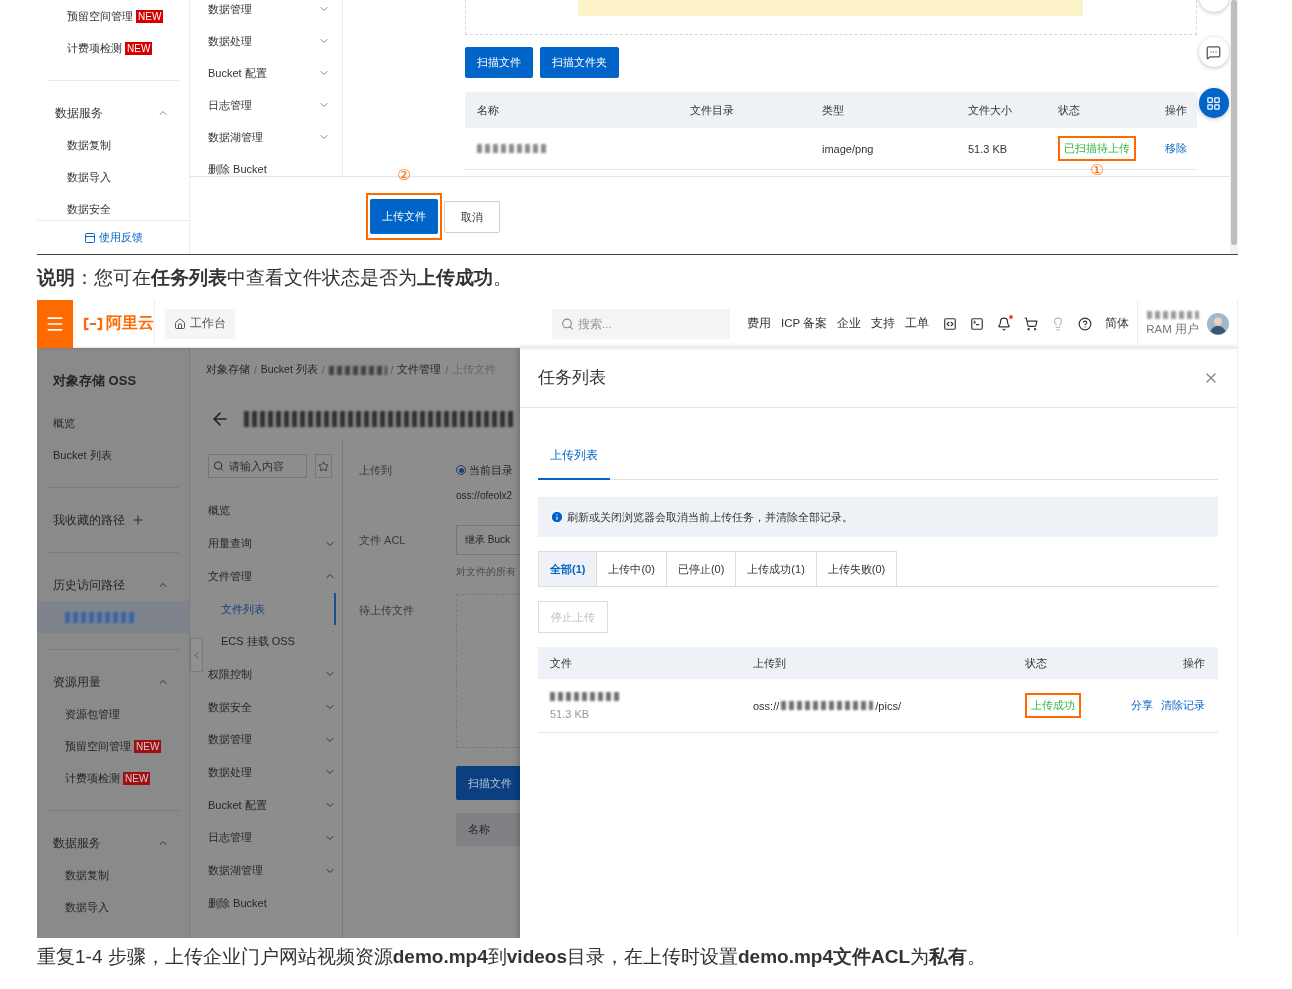 The width and height of the screenshot is (1292, 989). Describe the element at coordinates (977, 323) in the screenshot. I see `terminal-icon` at that location.